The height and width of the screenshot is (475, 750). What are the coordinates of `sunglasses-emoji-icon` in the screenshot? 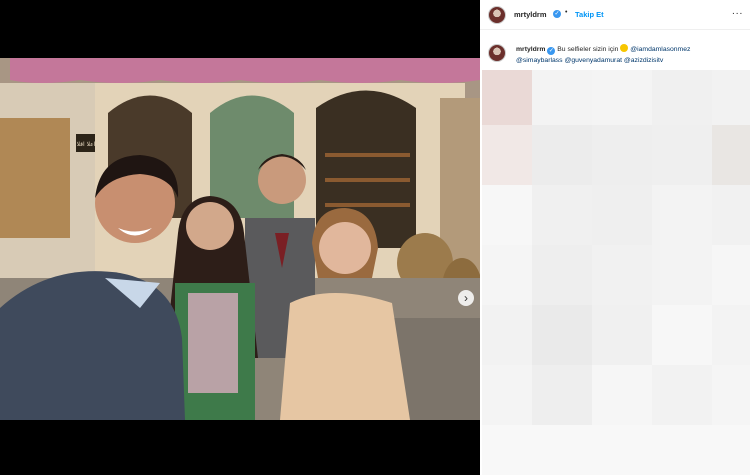 It's located at (624, 48).